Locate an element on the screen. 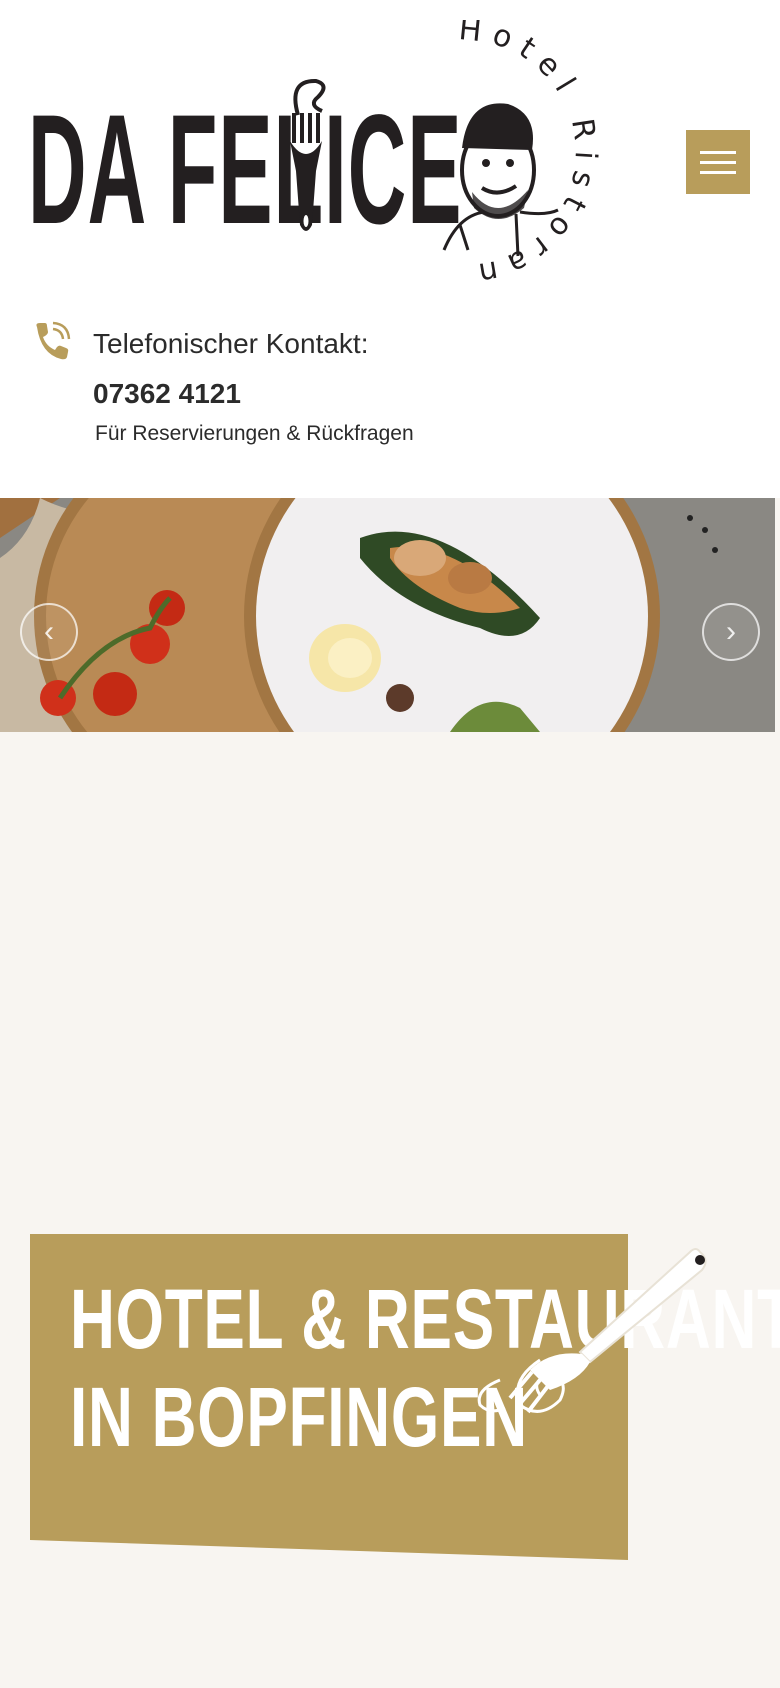  image-slider: ‹ › is located at coordinates (387, 615).